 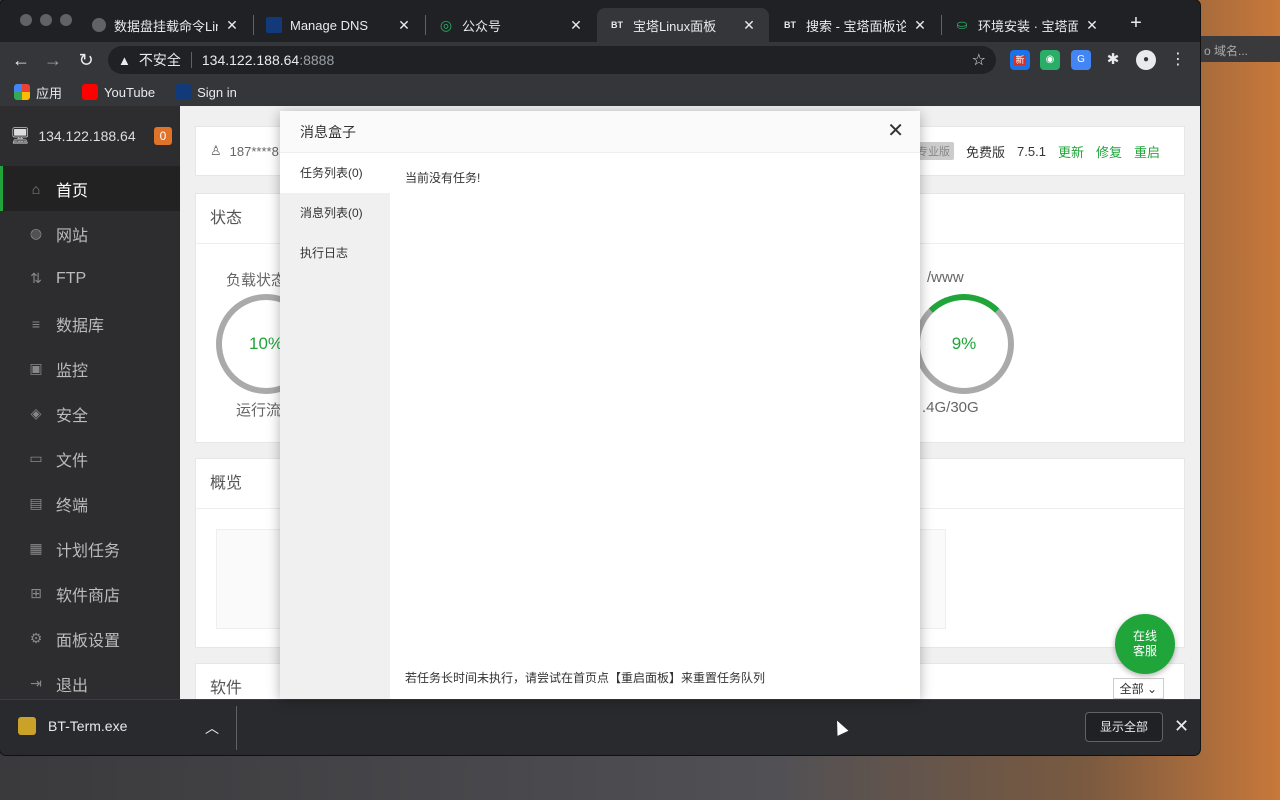 I want to click on close-window-button, so click(x=26, y=20).